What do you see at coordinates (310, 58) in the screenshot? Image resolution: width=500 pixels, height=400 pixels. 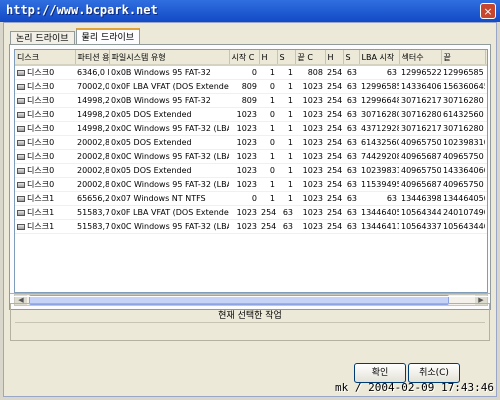 I see `column-header: 끝 C` at bounding box center [310, 58].